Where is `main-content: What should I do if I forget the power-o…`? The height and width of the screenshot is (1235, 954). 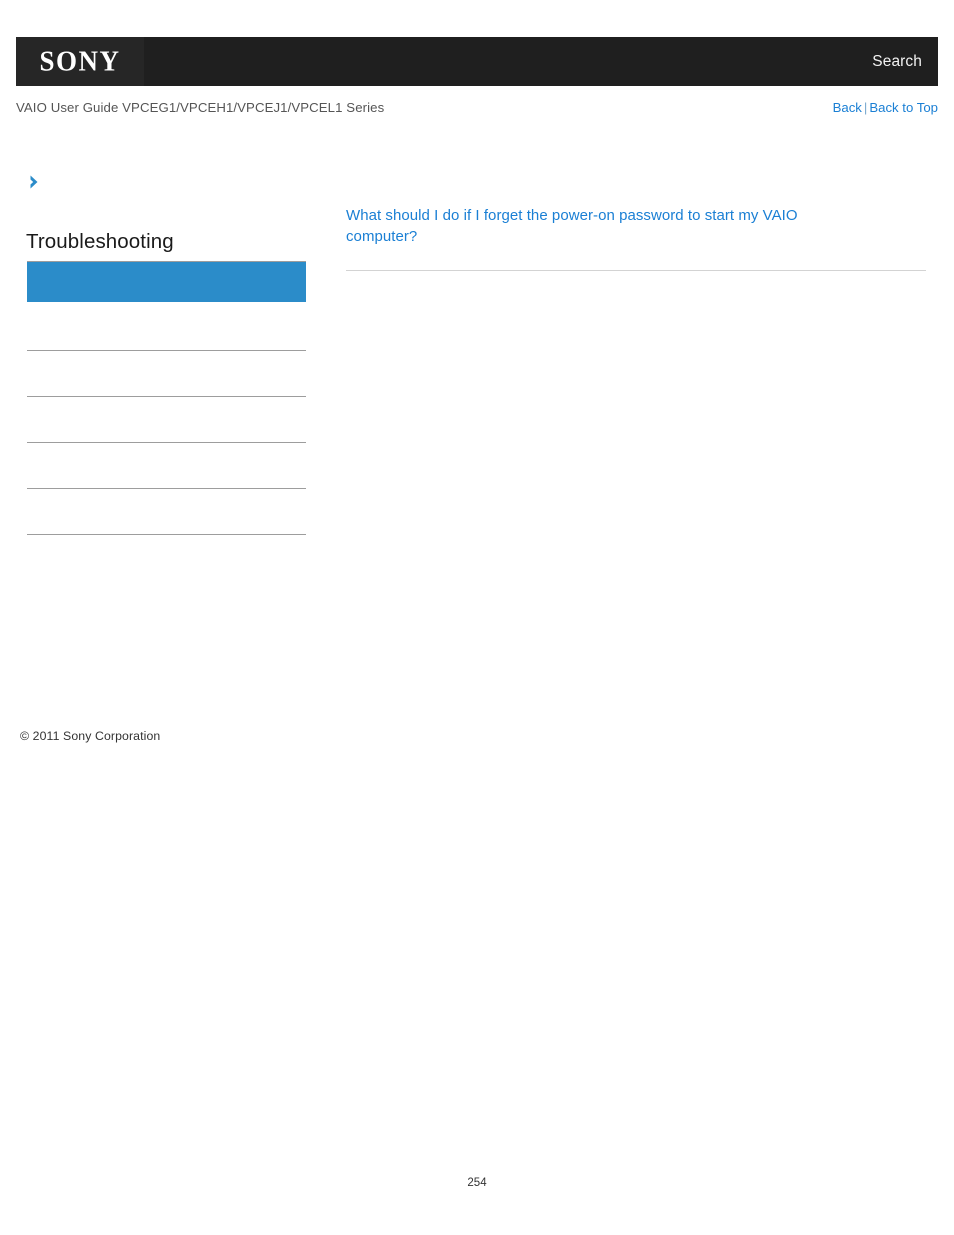
main-content: What should I do if I forget the power-o… is located at coordinates (636, 238).